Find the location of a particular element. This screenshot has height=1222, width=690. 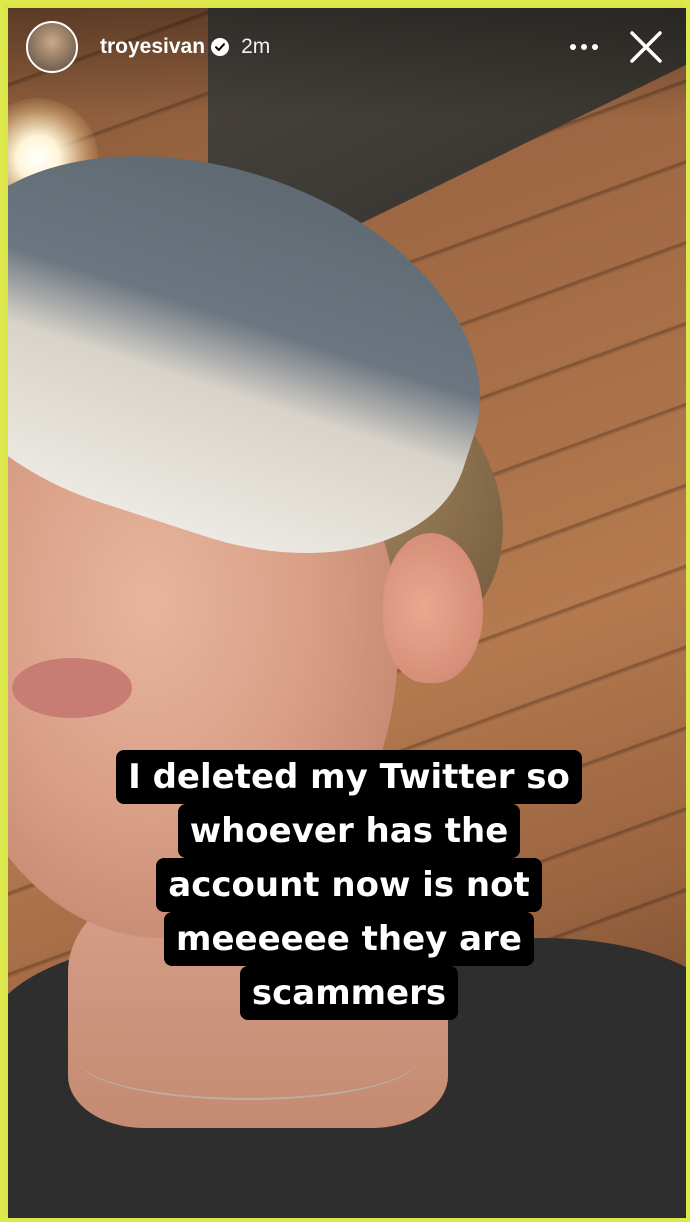

verified-badge-icon is located at coordinates (220, 47).